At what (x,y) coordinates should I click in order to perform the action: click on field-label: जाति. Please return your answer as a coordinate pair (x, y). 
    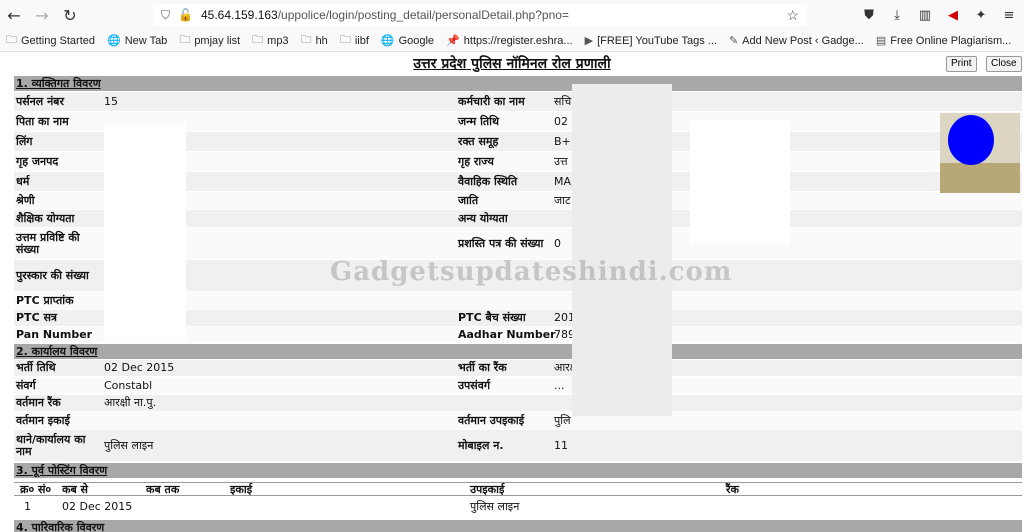
    Looking at the image, I should click on (468, 200).